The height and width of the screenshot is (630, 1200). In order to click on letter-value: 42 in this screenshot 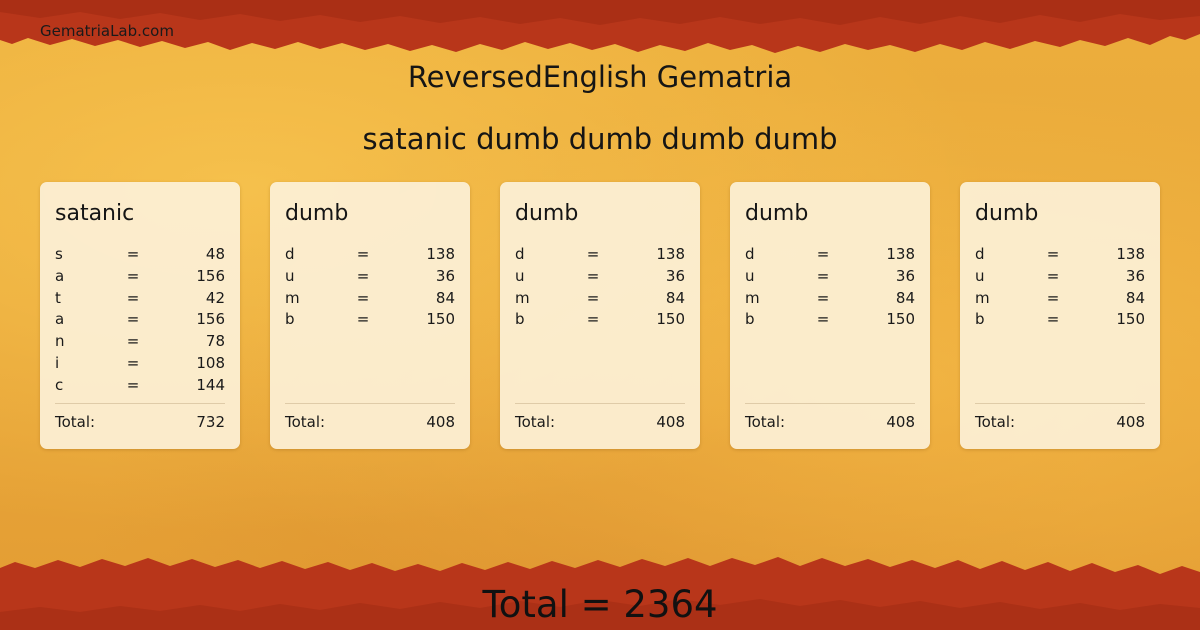, I will do `click(215, 297)`.